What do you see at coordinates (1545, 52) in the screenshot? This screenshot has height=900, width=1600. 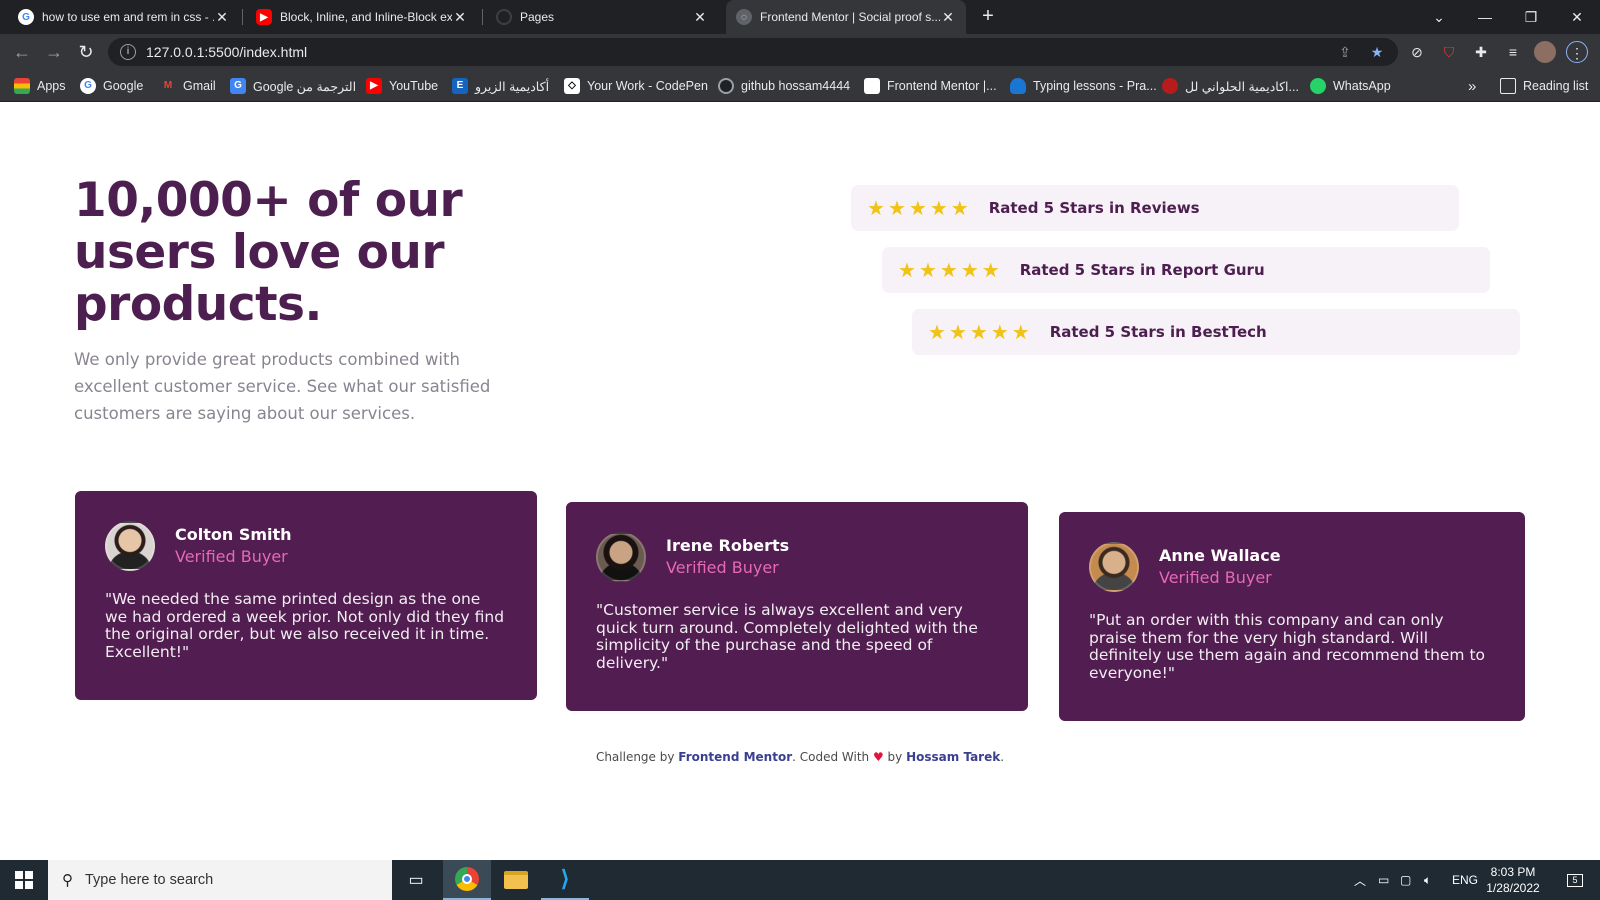 I see `profile-avatar` at bounding box center [1545, 52].